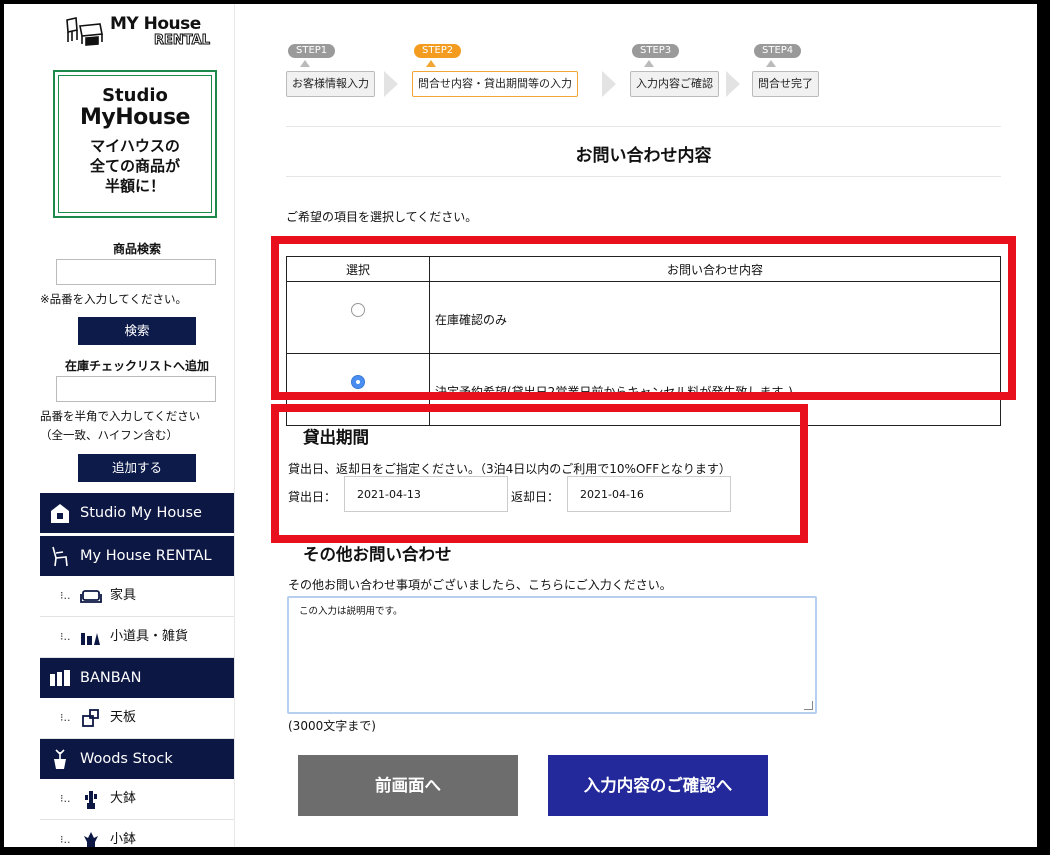 This screenshot has height=855, width=1050. I want to click on step-badge: STEP4, so click(778, 51).